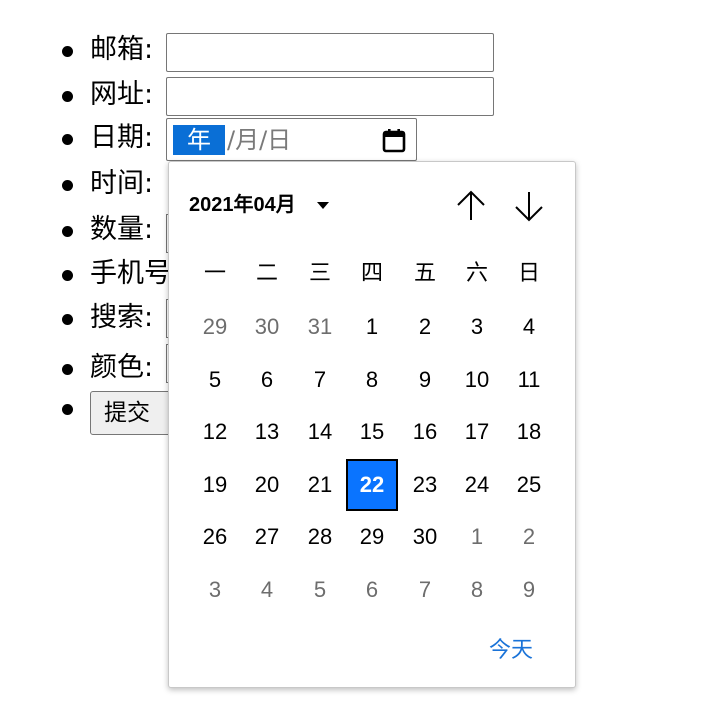 This screenshot has height=722, width=707. I want to click on weekday-label: 日, so click(528, 273).